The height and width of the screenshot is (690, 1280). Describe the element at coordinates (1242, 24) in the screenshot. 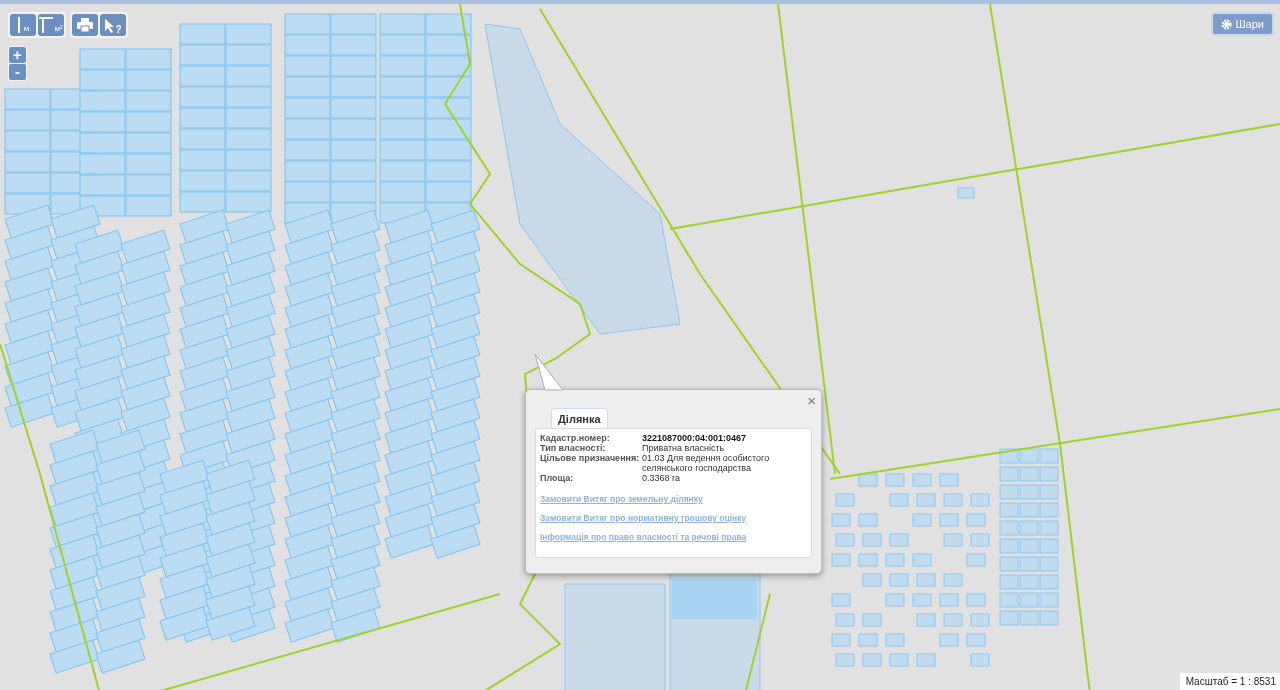

I see `layers-button: Шари` at that location.